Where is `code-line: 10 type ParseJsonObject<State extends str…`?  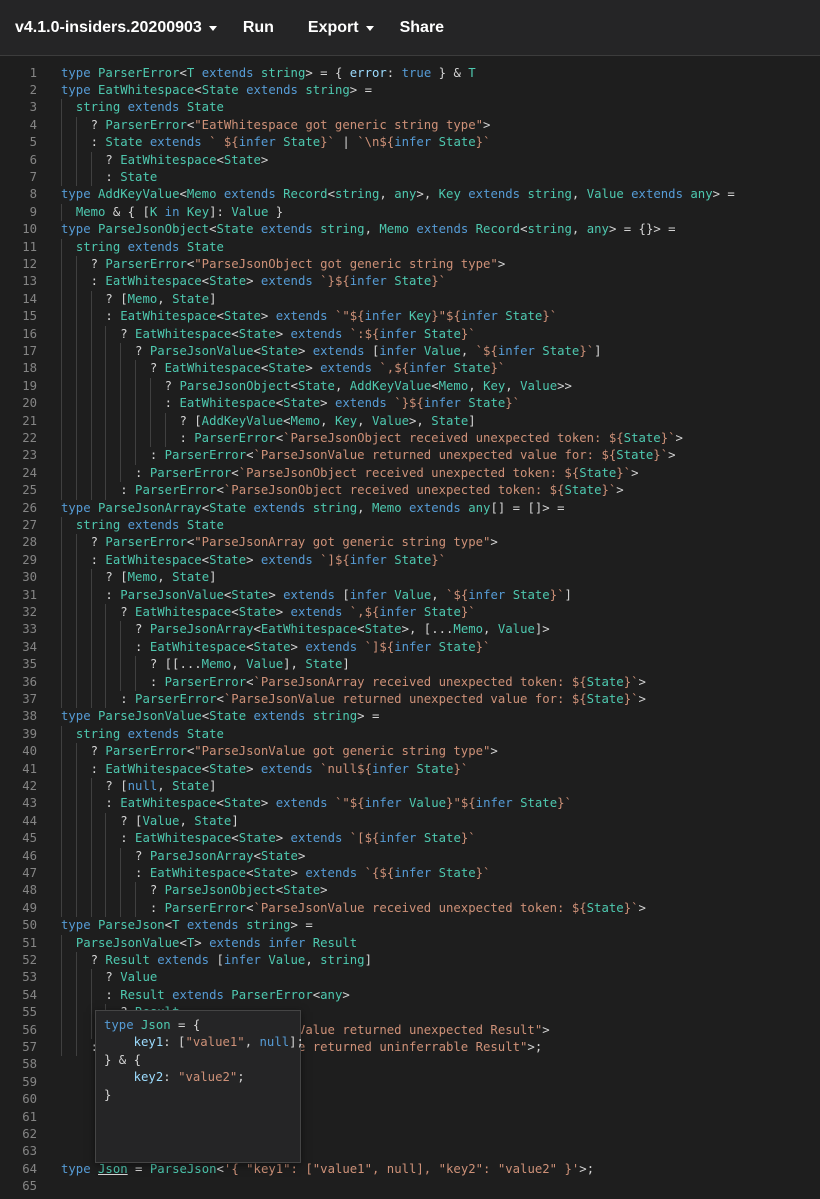
code-line: 10 type ParseJsonObject<State extends str… is located at coordinates (410, 229).